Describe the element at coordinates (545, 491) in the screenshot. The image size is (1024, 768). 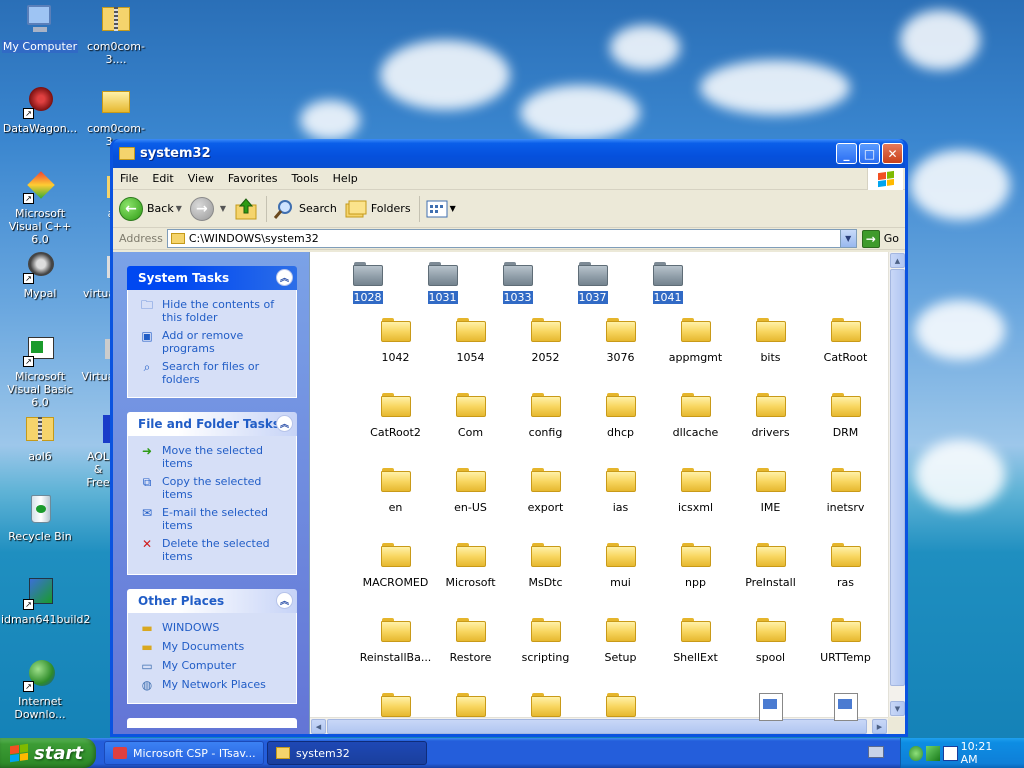
I see `folder-item: export` at that location.